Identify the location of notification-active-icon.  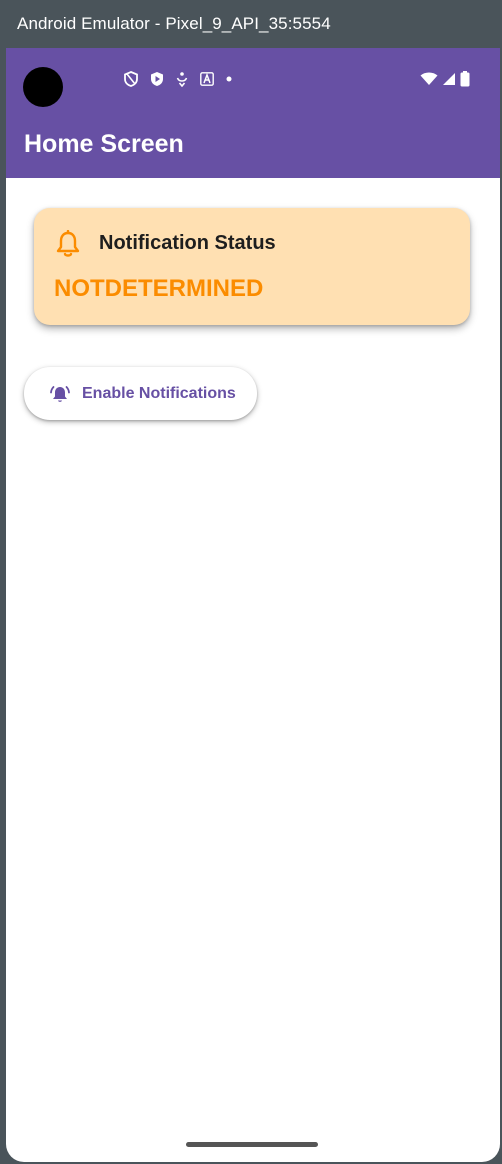
(60, 394).